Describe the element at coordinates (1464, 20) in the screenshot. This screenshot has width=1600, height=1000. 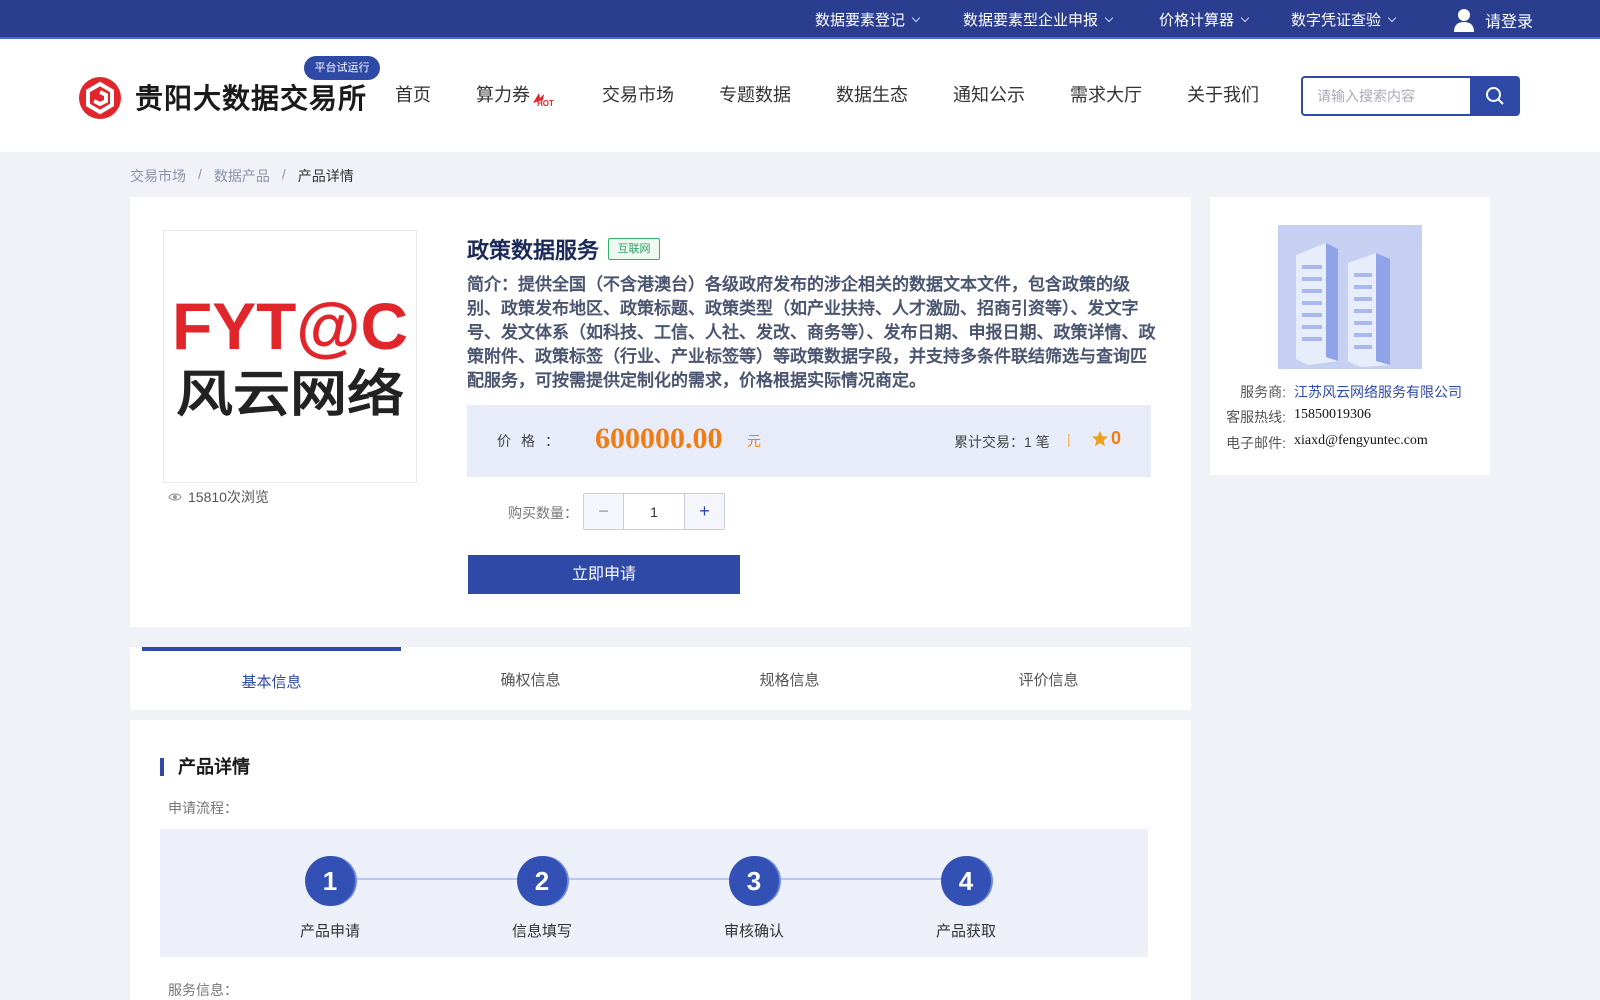
I see `user-icon` at that location.